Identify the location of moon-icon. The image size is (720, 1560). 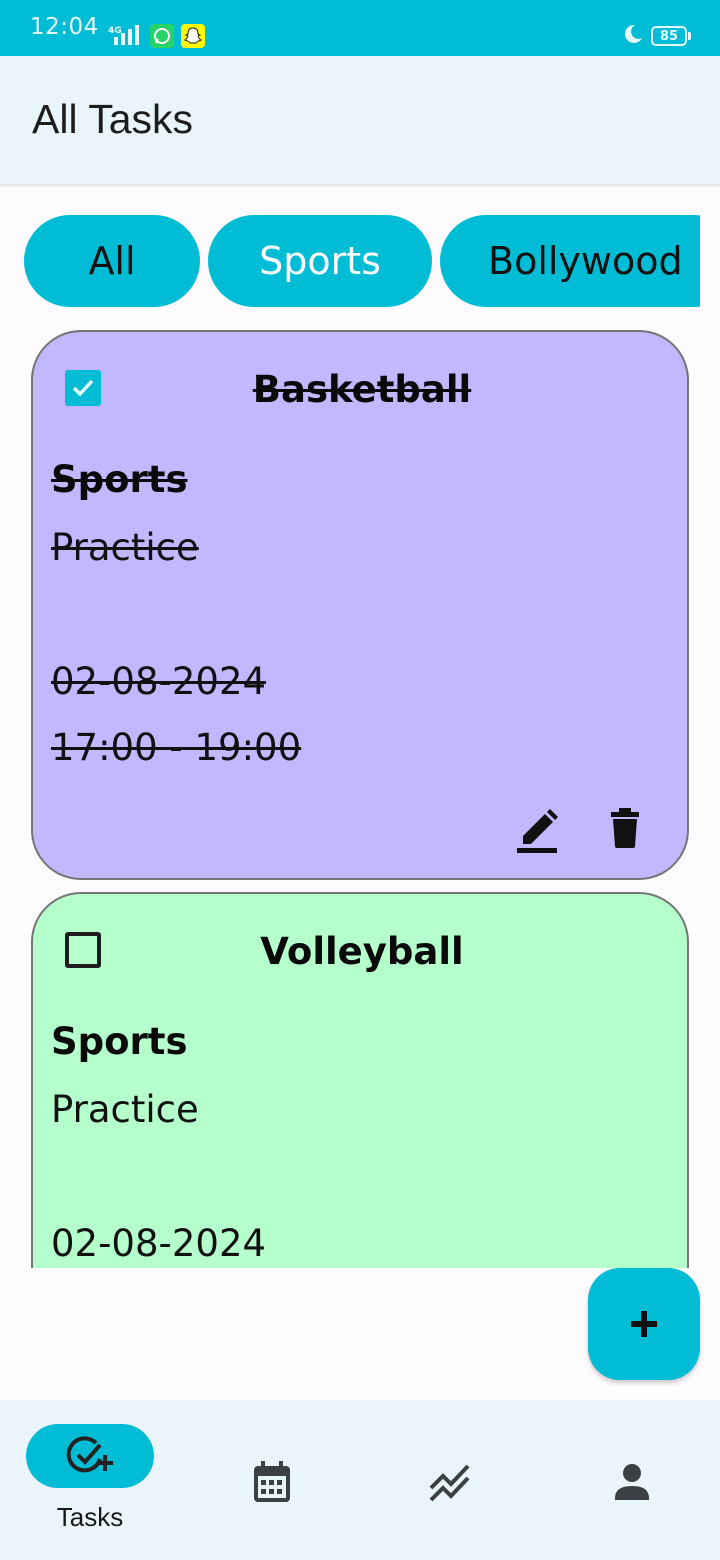
(633, 33).